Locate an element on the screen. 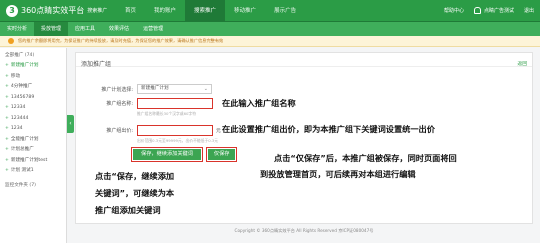 The image size is (540, 243). logo-mark-icon: 3 is located at coordinates (12, 10).